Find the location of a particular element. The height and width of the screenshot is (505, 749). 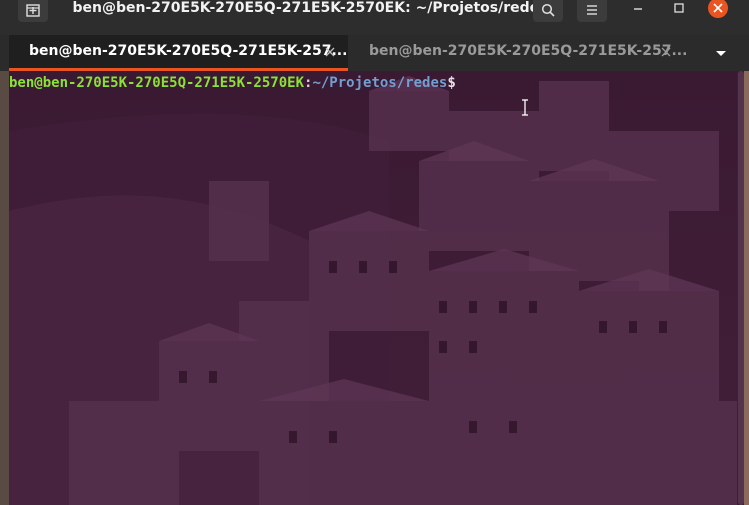

scrollbar-thumb is located at coordinates (741, 288).